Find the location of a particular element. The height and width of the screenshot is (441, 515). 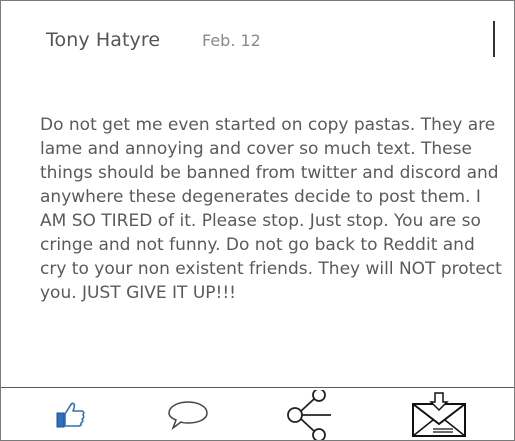

like-button is located at coordinates (71, 414).